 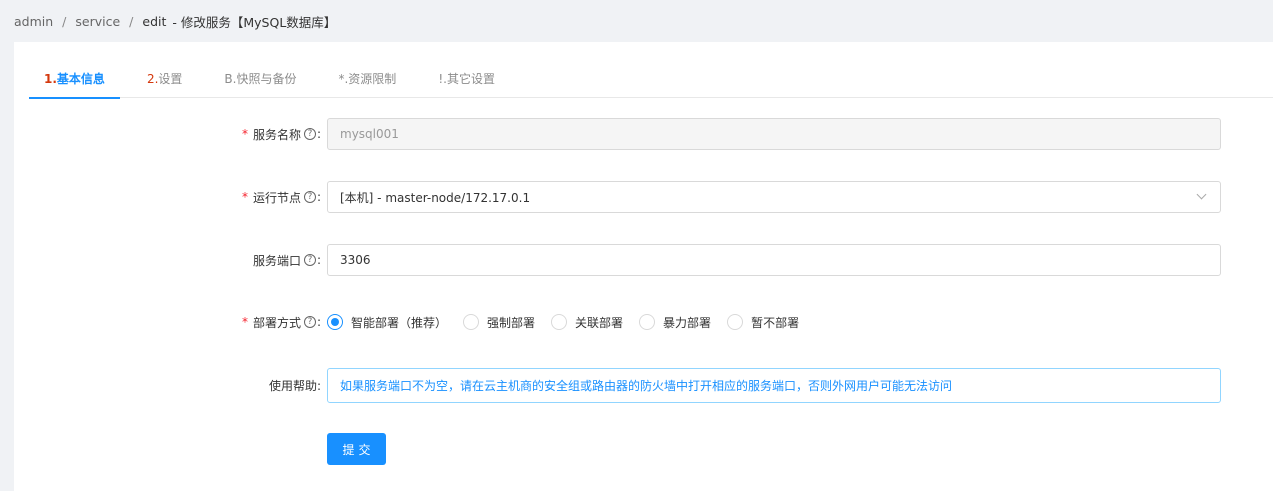 What do you see at coordinates (164, 80) in the screenshot?
I see `tab-settings: 2.设置` at bounding box center [164, 80].